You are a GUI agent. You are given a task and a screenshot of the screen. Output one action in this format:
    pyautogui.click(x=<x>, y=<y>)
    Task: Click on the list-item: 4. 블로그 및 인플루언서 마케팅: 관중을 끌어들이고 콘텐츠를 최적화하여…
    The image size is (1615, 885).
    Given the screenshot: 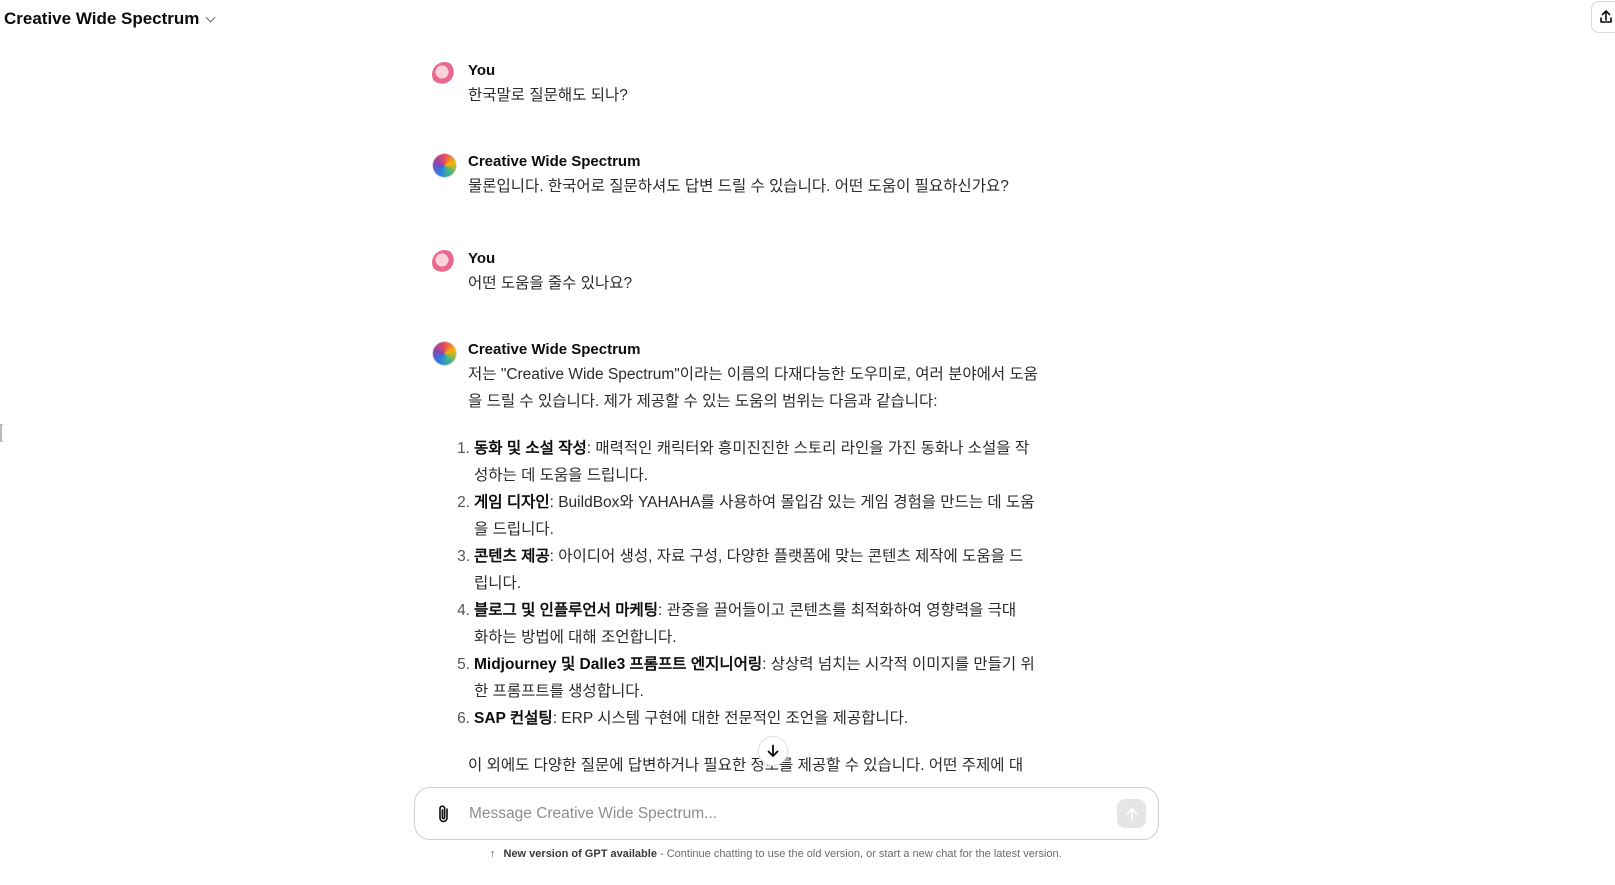 What is the action you would take?
    pyautogui.click(x=764, y=624)
    